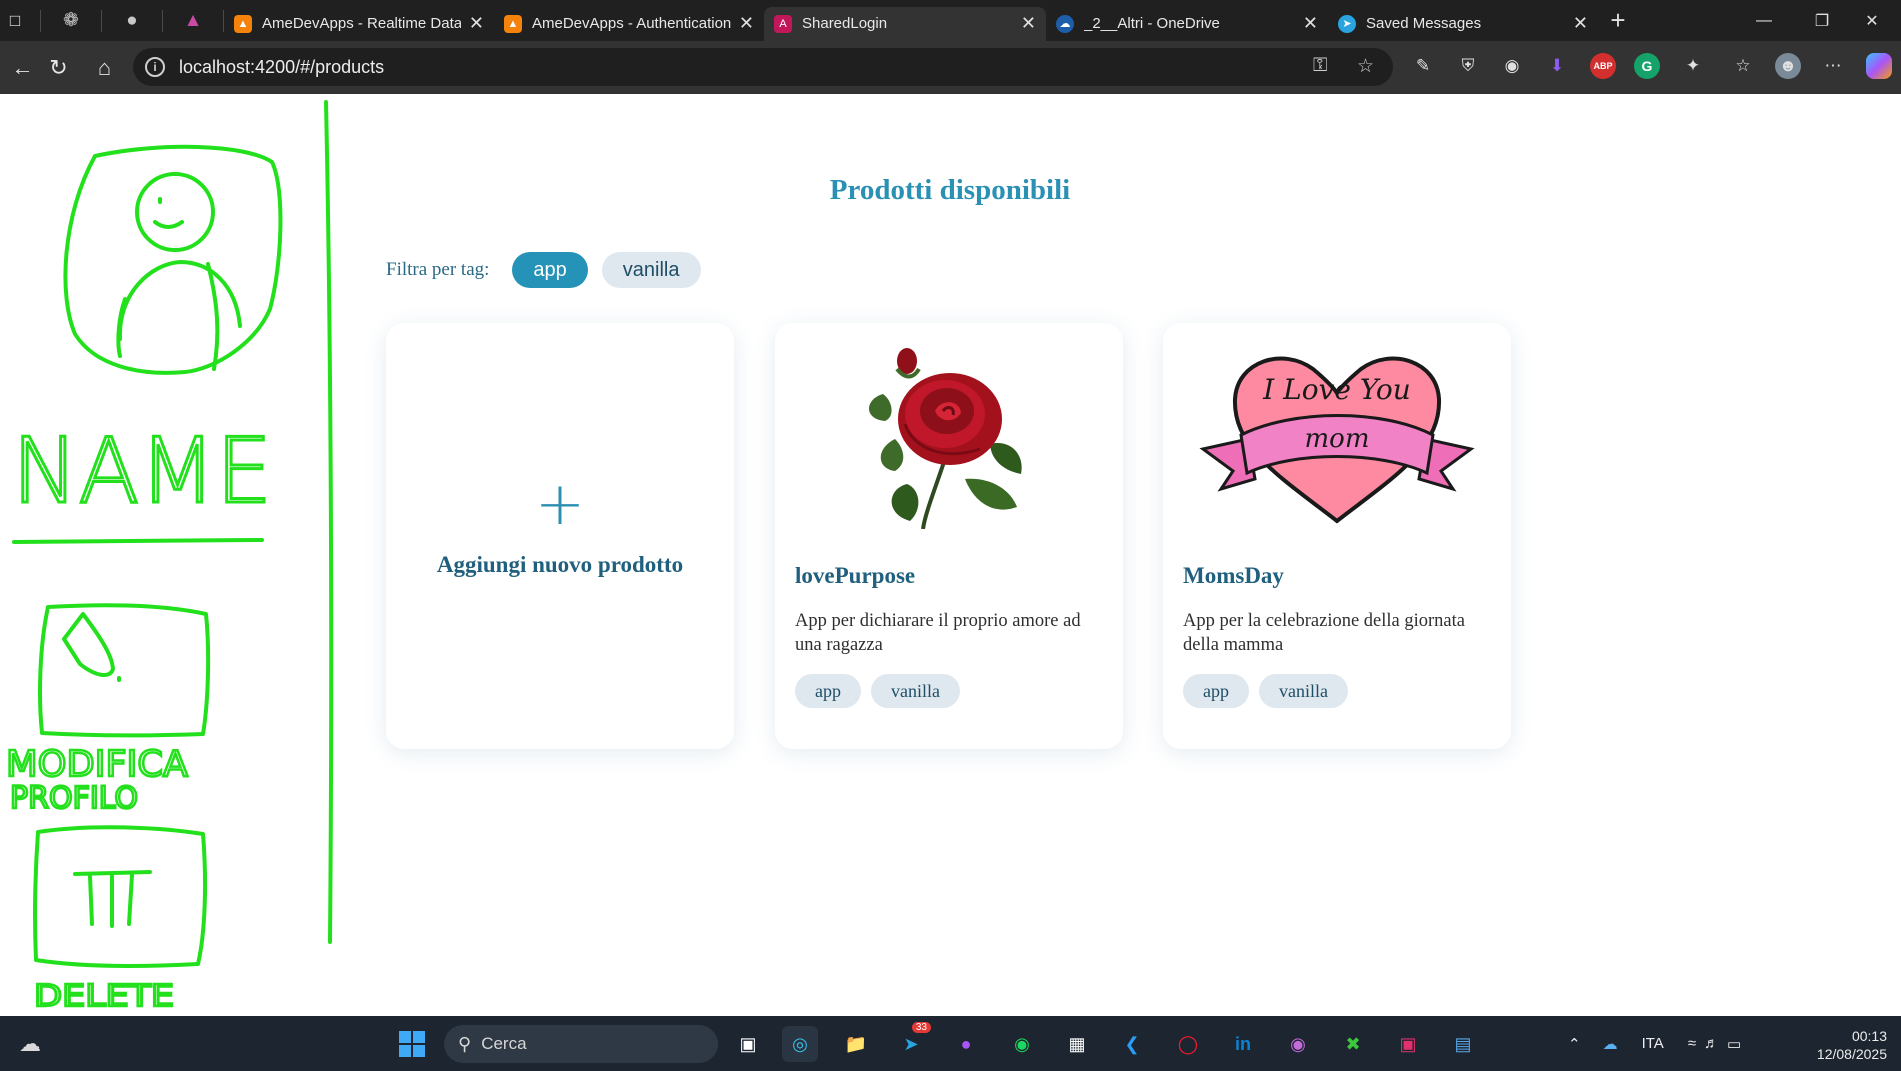 The height and width of the screenshot is (1071, 1901). Describe the element at coordinates (1764, 20) in the screenshot. I see `minimize-icon: —` at that location.